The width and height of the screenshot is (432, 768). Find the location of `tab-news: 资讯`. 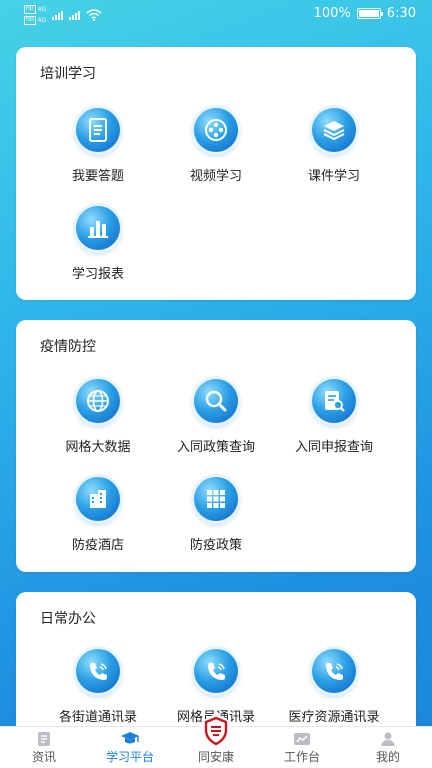

tab-news: 资讯 is located at coordinates (44, 747).